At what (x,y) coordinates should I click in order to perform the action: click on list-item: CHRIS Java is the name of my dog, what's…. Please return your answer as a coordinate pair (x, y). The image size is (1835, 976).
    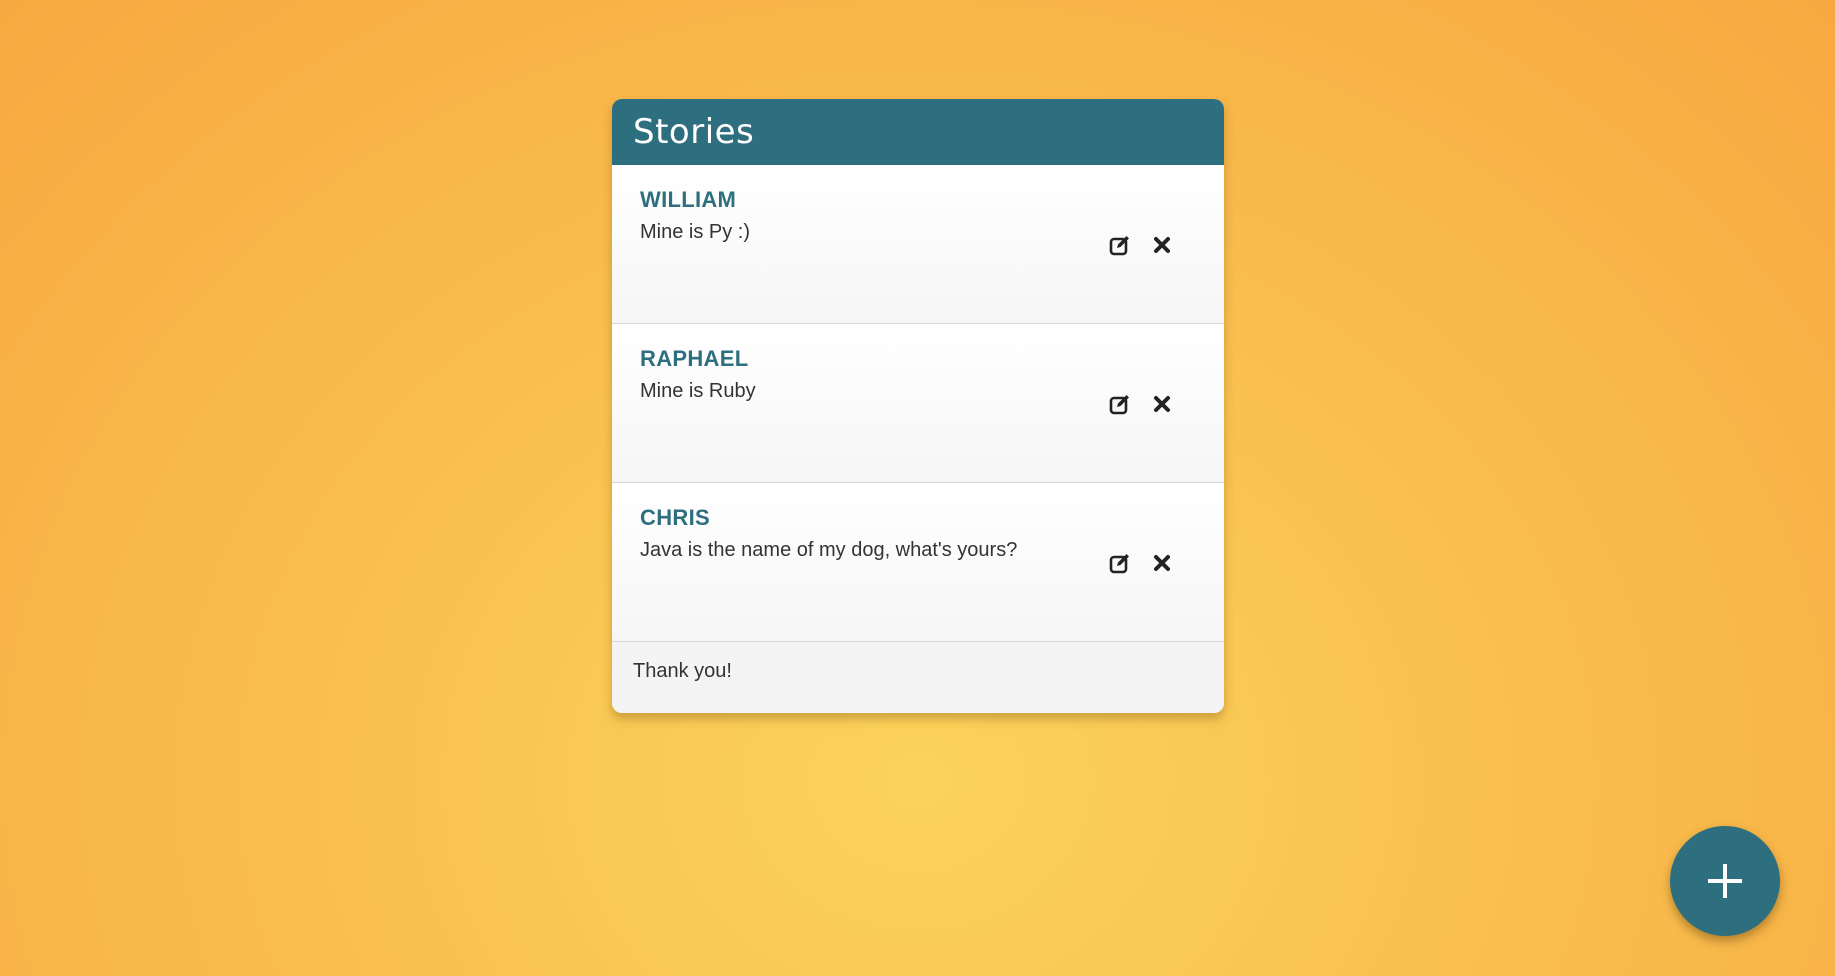
    Looking at the image, I should click on (918, 562).